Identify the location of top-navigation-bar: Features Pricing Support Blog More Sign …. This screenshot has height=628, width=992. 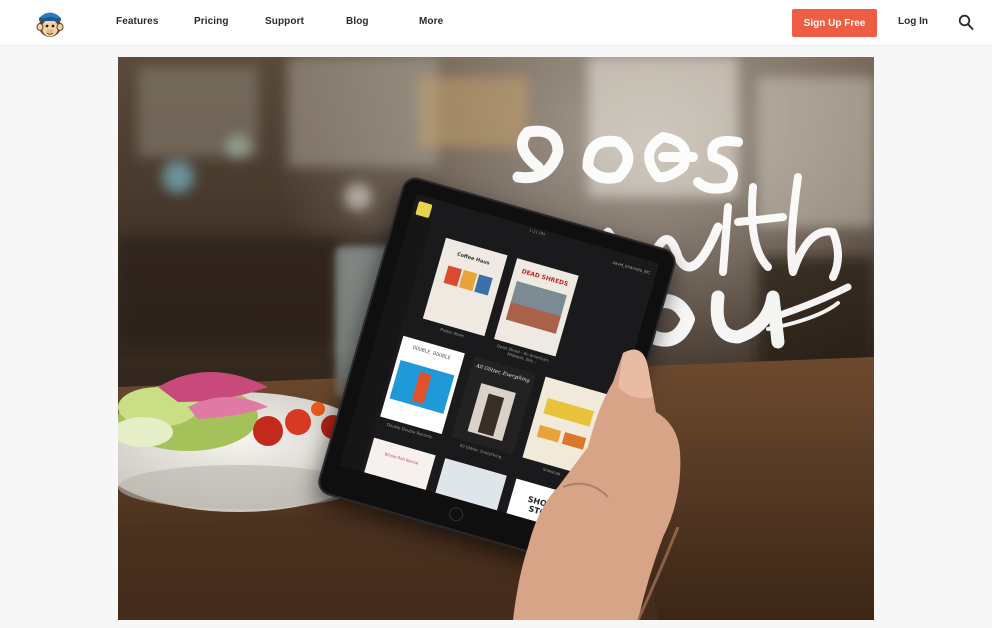
(496, 23).